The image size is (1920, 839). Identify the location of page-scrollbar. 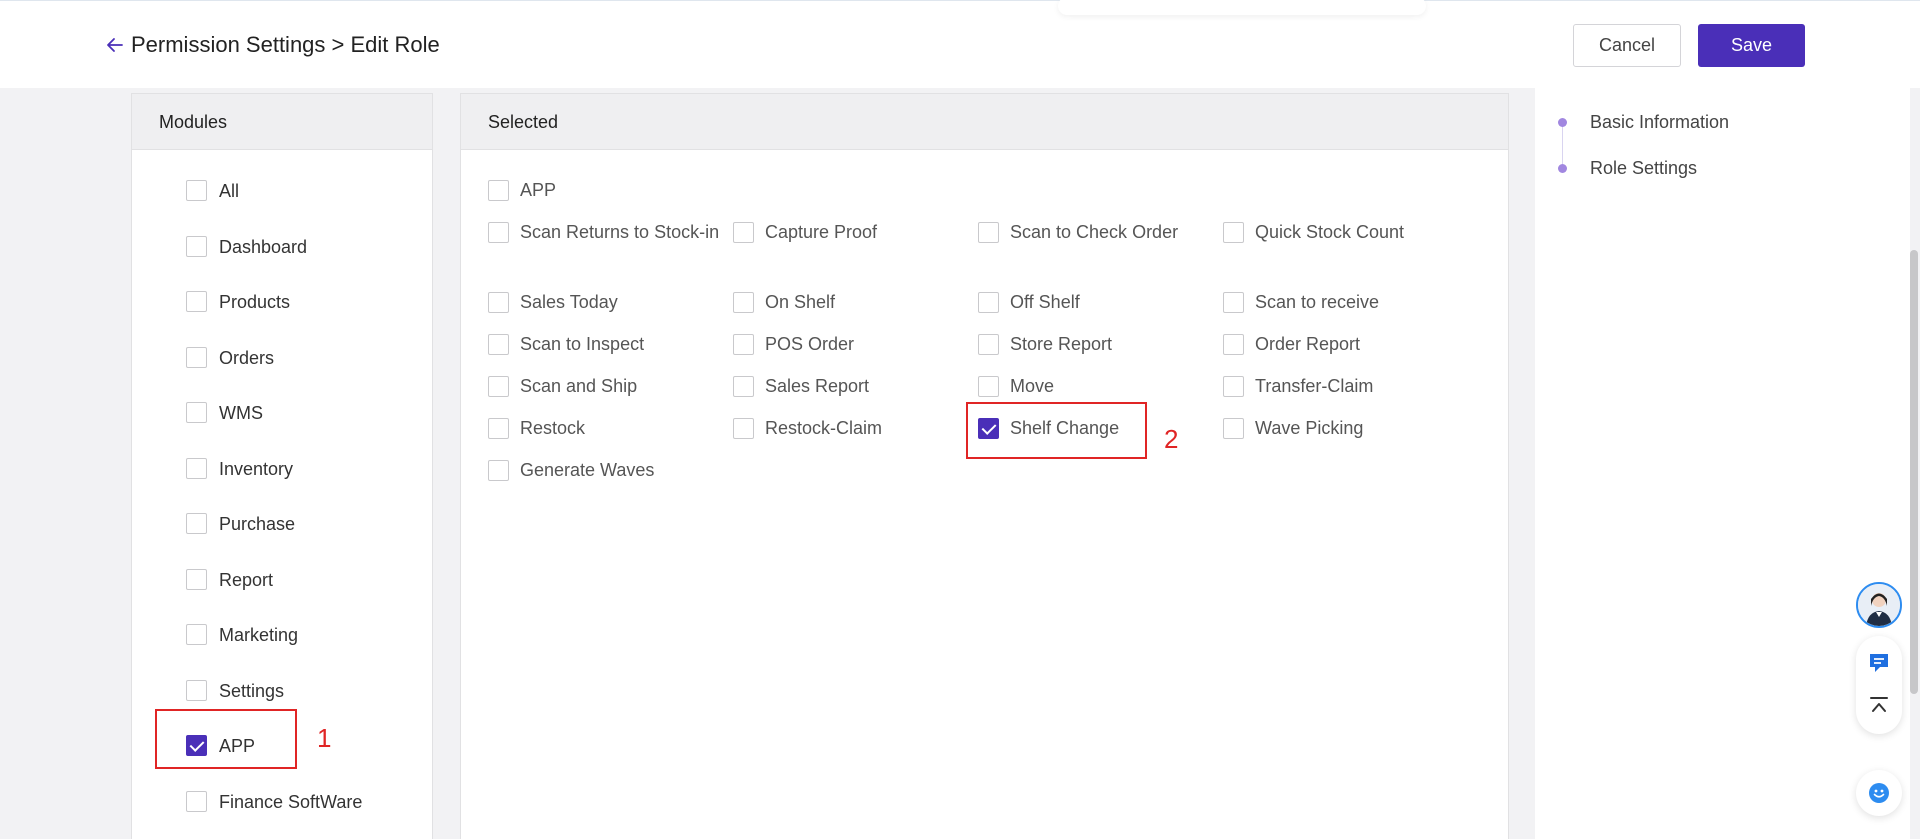
(1914, 472).